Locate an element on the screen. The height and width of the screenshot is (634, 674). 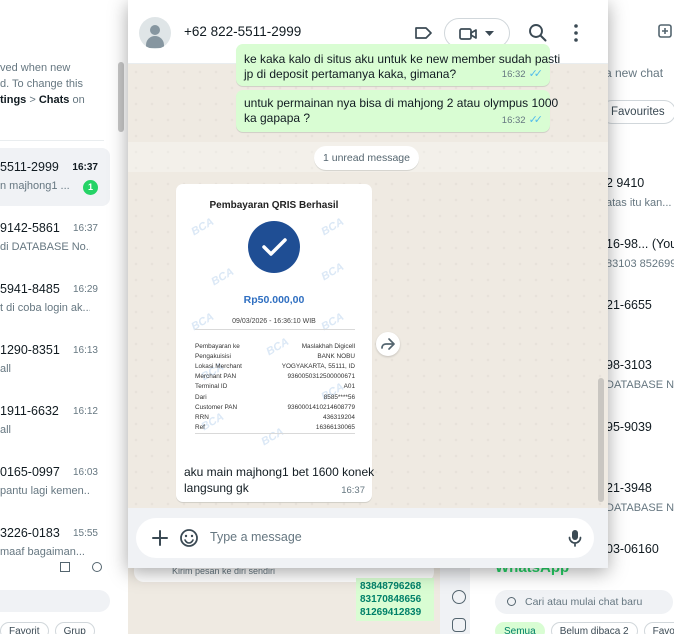
favourites-chip: Favourites is located at coordinates (637, 112).